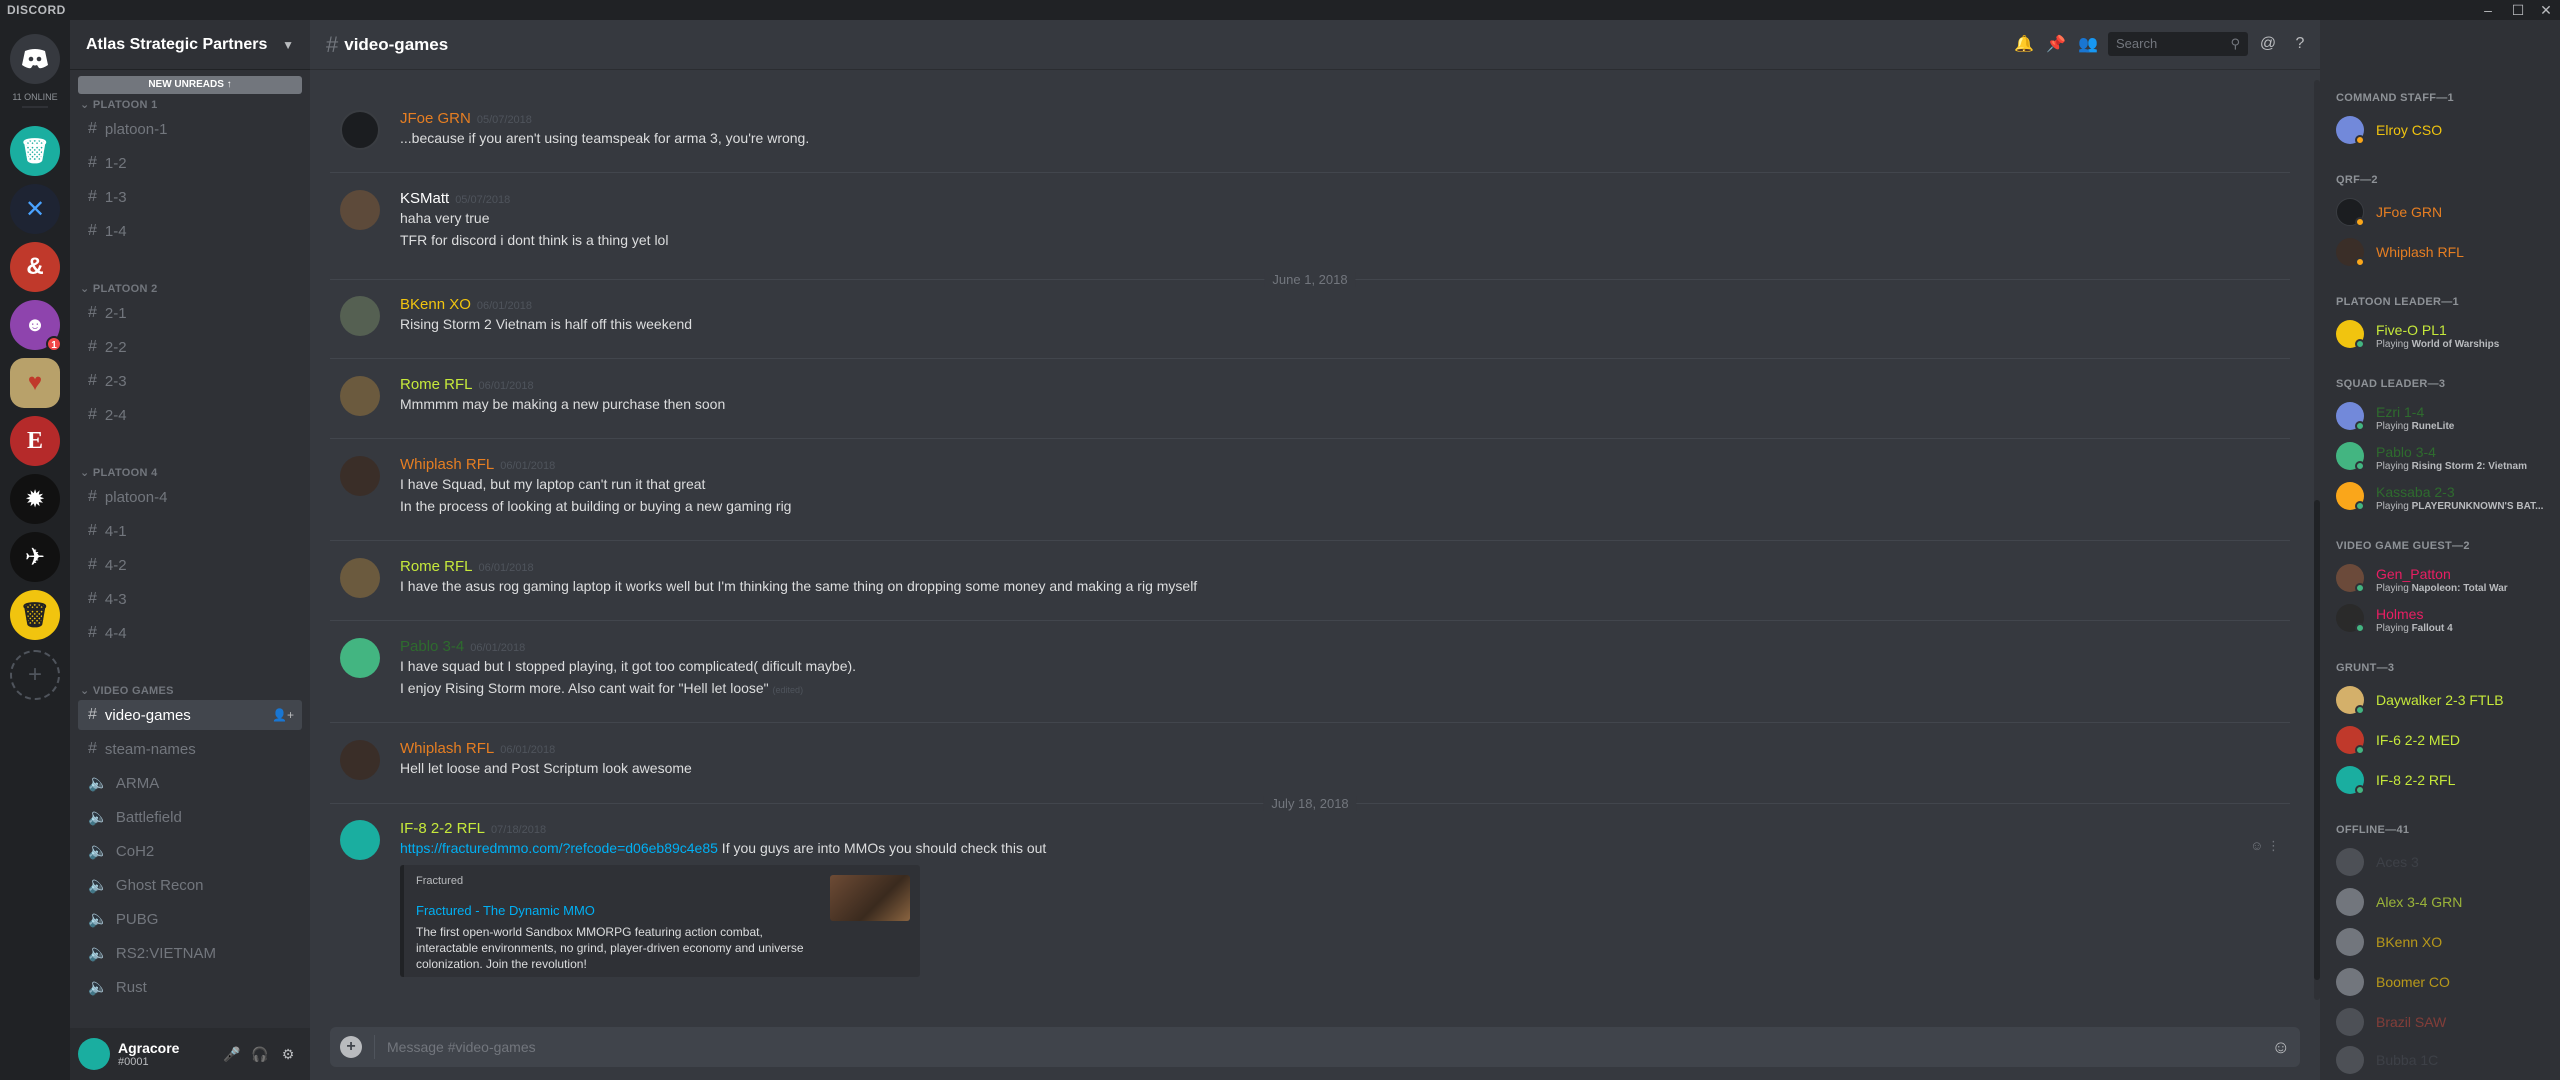 The height and width of the screenshot is (1080, 2560). What do you see at coordinates (2268, 44) in the screenshot?
I see `mention-icon: @` at bounding box center [2268, 44].